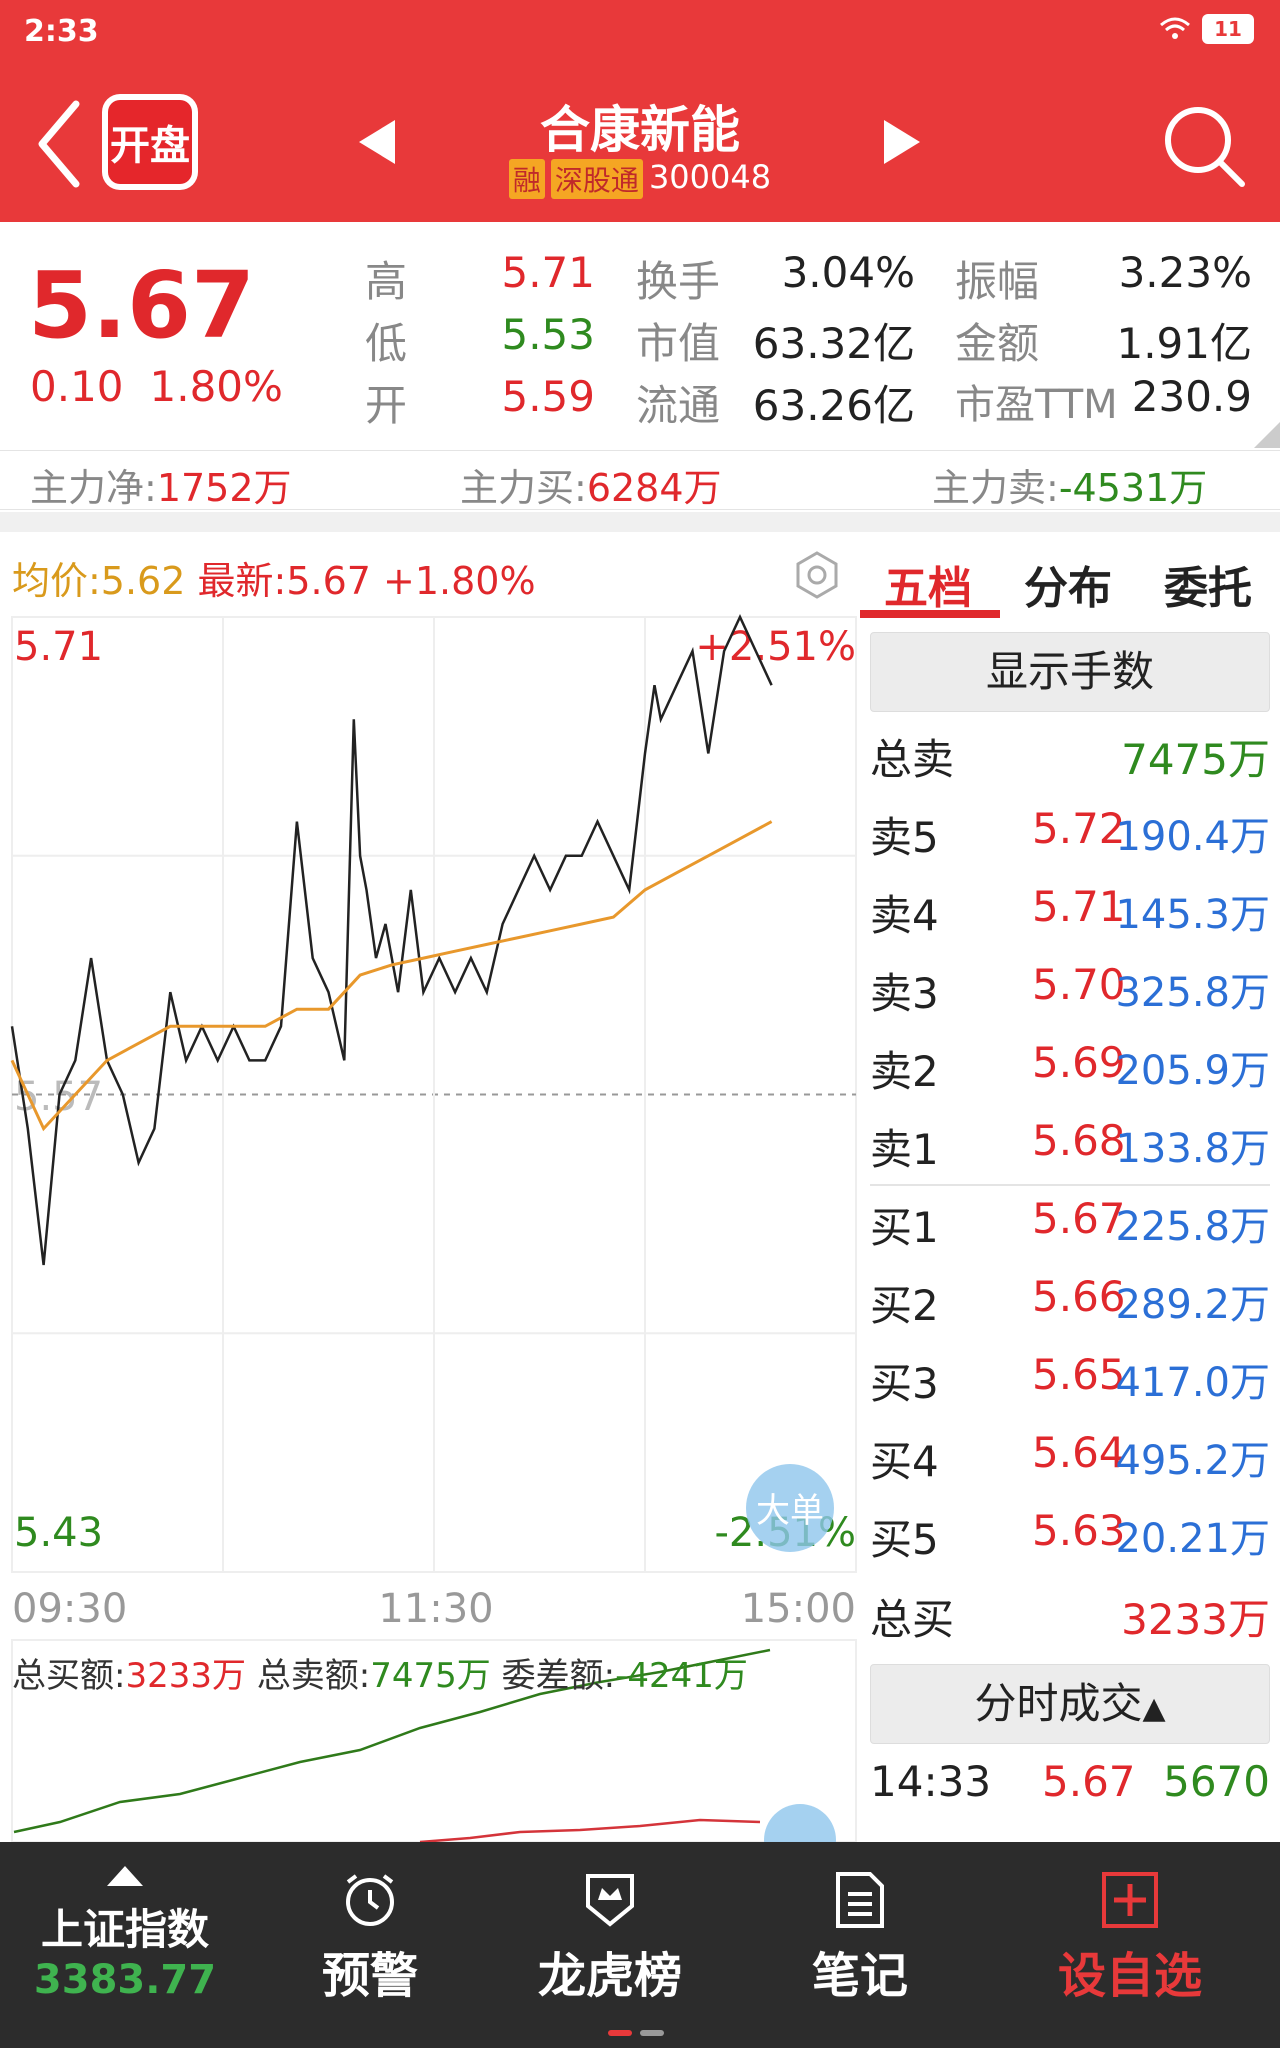 This screenshot has height=2048, width=1280. What do you see at coordinates (370, 1900) in the screenshot?
I see `alarm-clock-icon` at bounding box center [370, 1900].